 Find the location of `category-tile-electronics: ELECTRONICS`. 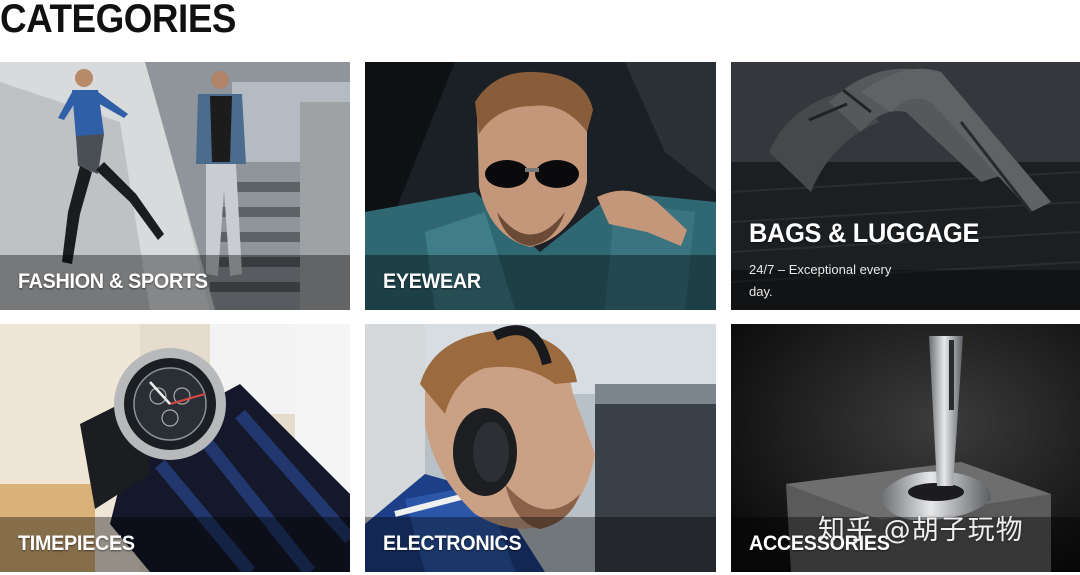

category-tile-electronics: ELECTRONICS is located at coordinates (540, 448).